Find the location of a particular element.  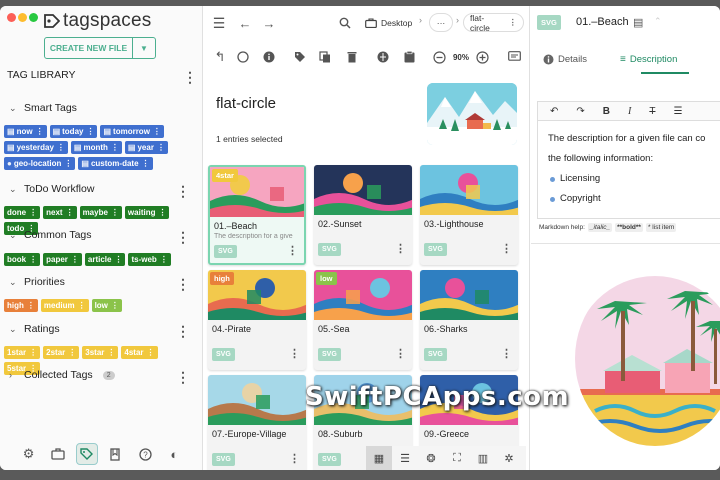

tag-chip: ● geo-location ⋮ is located at coordinates (40, 163).